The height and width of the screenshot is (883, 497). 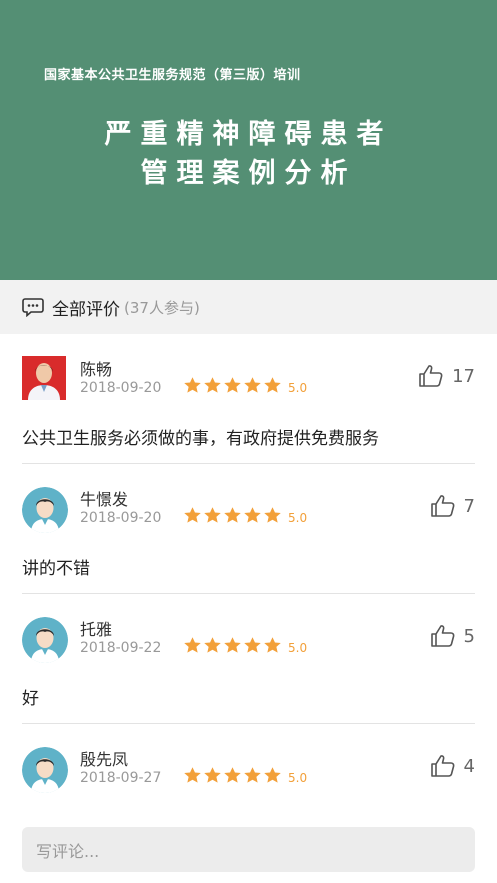 What do you see at coordinates (30, 699) in the screenshot?
I see `review-text: 好` at bounding box center [30, 699].